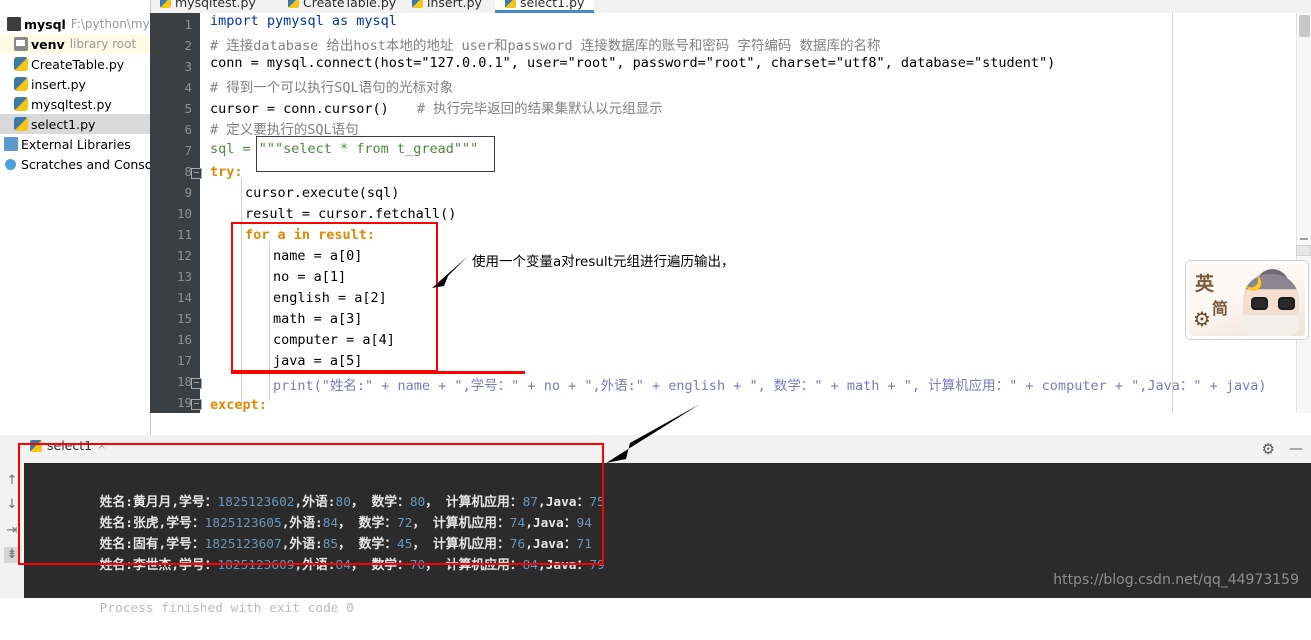 This screenshot has width=1311, height=640. Describe the element at coordinates (71, 104) in the screenshot. I see `sidebar-item-label: mysqltest.py` at that location.